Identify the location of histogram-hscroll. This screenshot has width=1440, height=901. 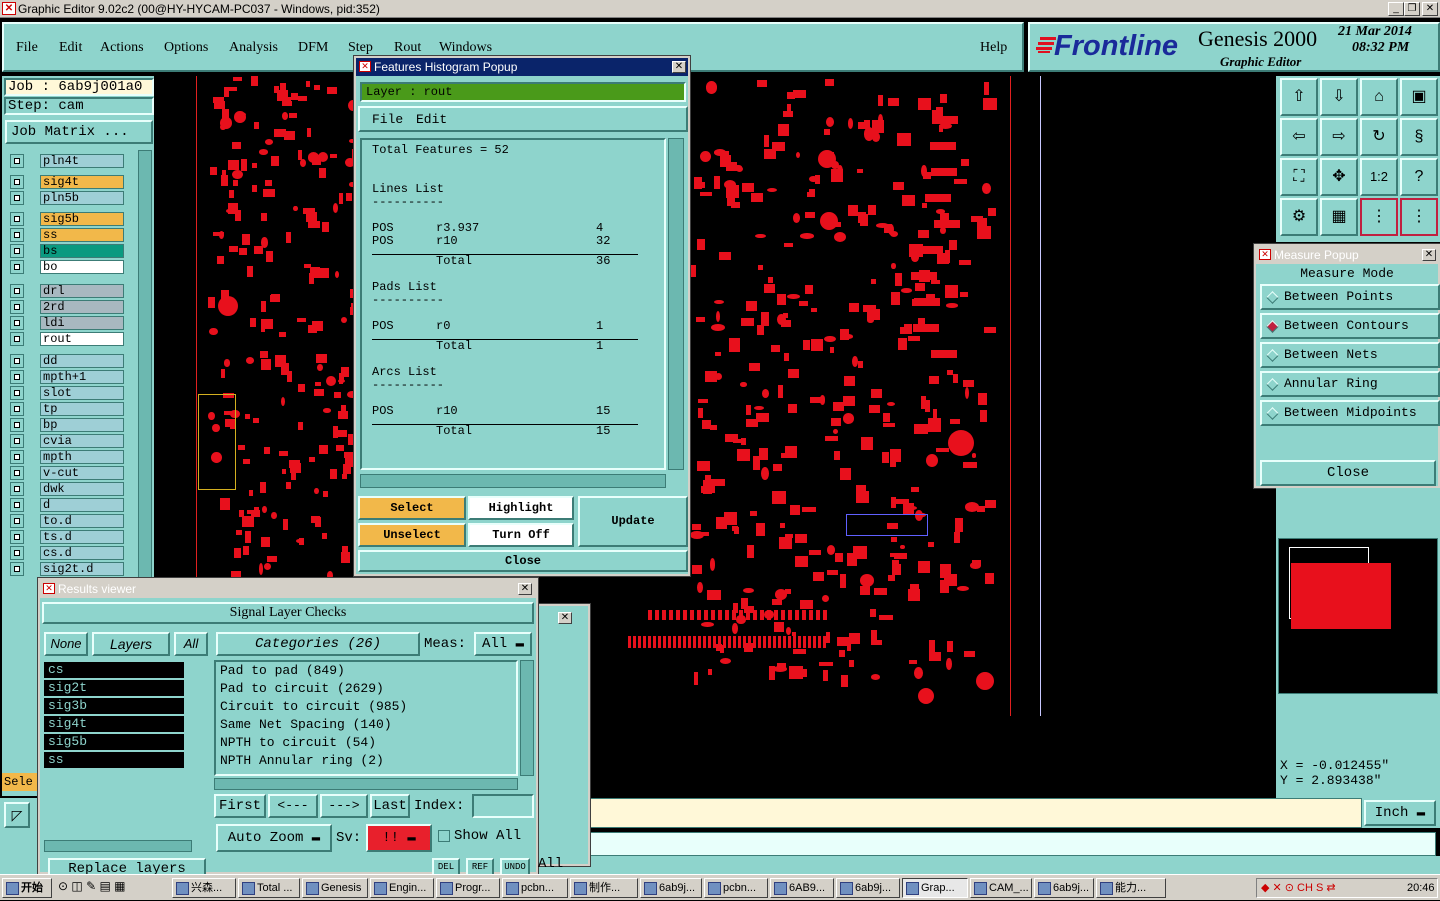
(513, 481).